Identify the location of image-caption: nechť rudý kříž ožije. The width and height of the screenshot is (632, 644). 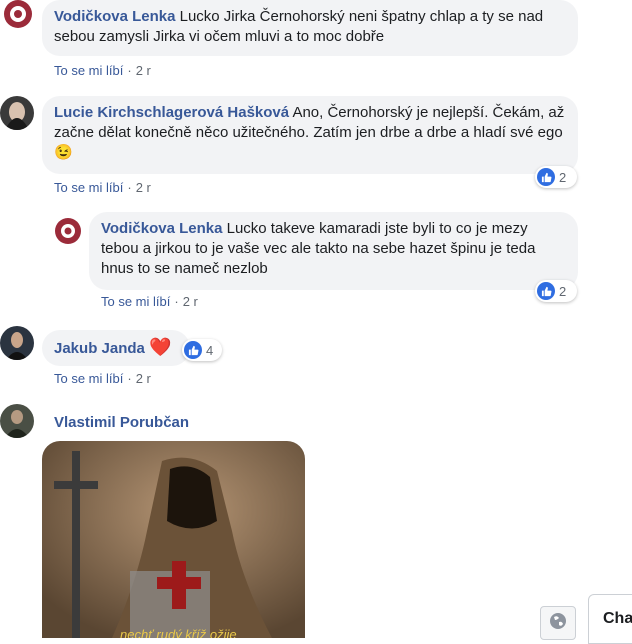
(178, 632).